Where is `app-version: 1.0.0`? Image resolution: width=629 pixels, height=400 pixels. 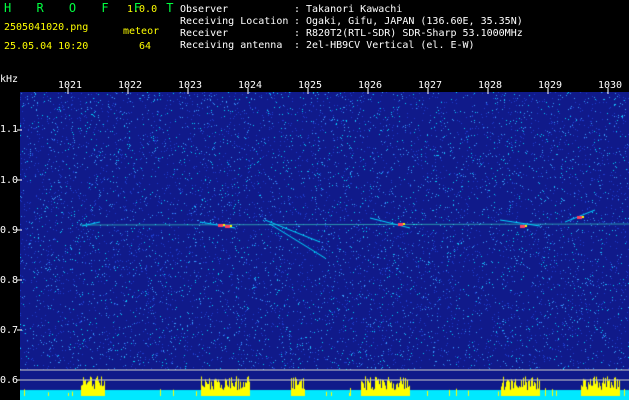
app-version: 1.0.0 is located at coordinates (142, 9).